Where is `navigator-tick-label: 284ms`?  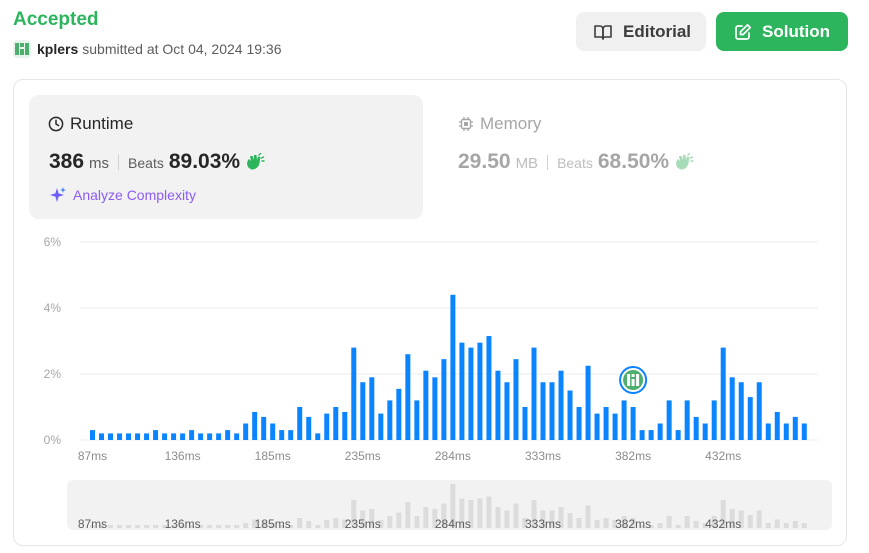 navigator-tick-label: 284ms is located at coordinates (453, 524).